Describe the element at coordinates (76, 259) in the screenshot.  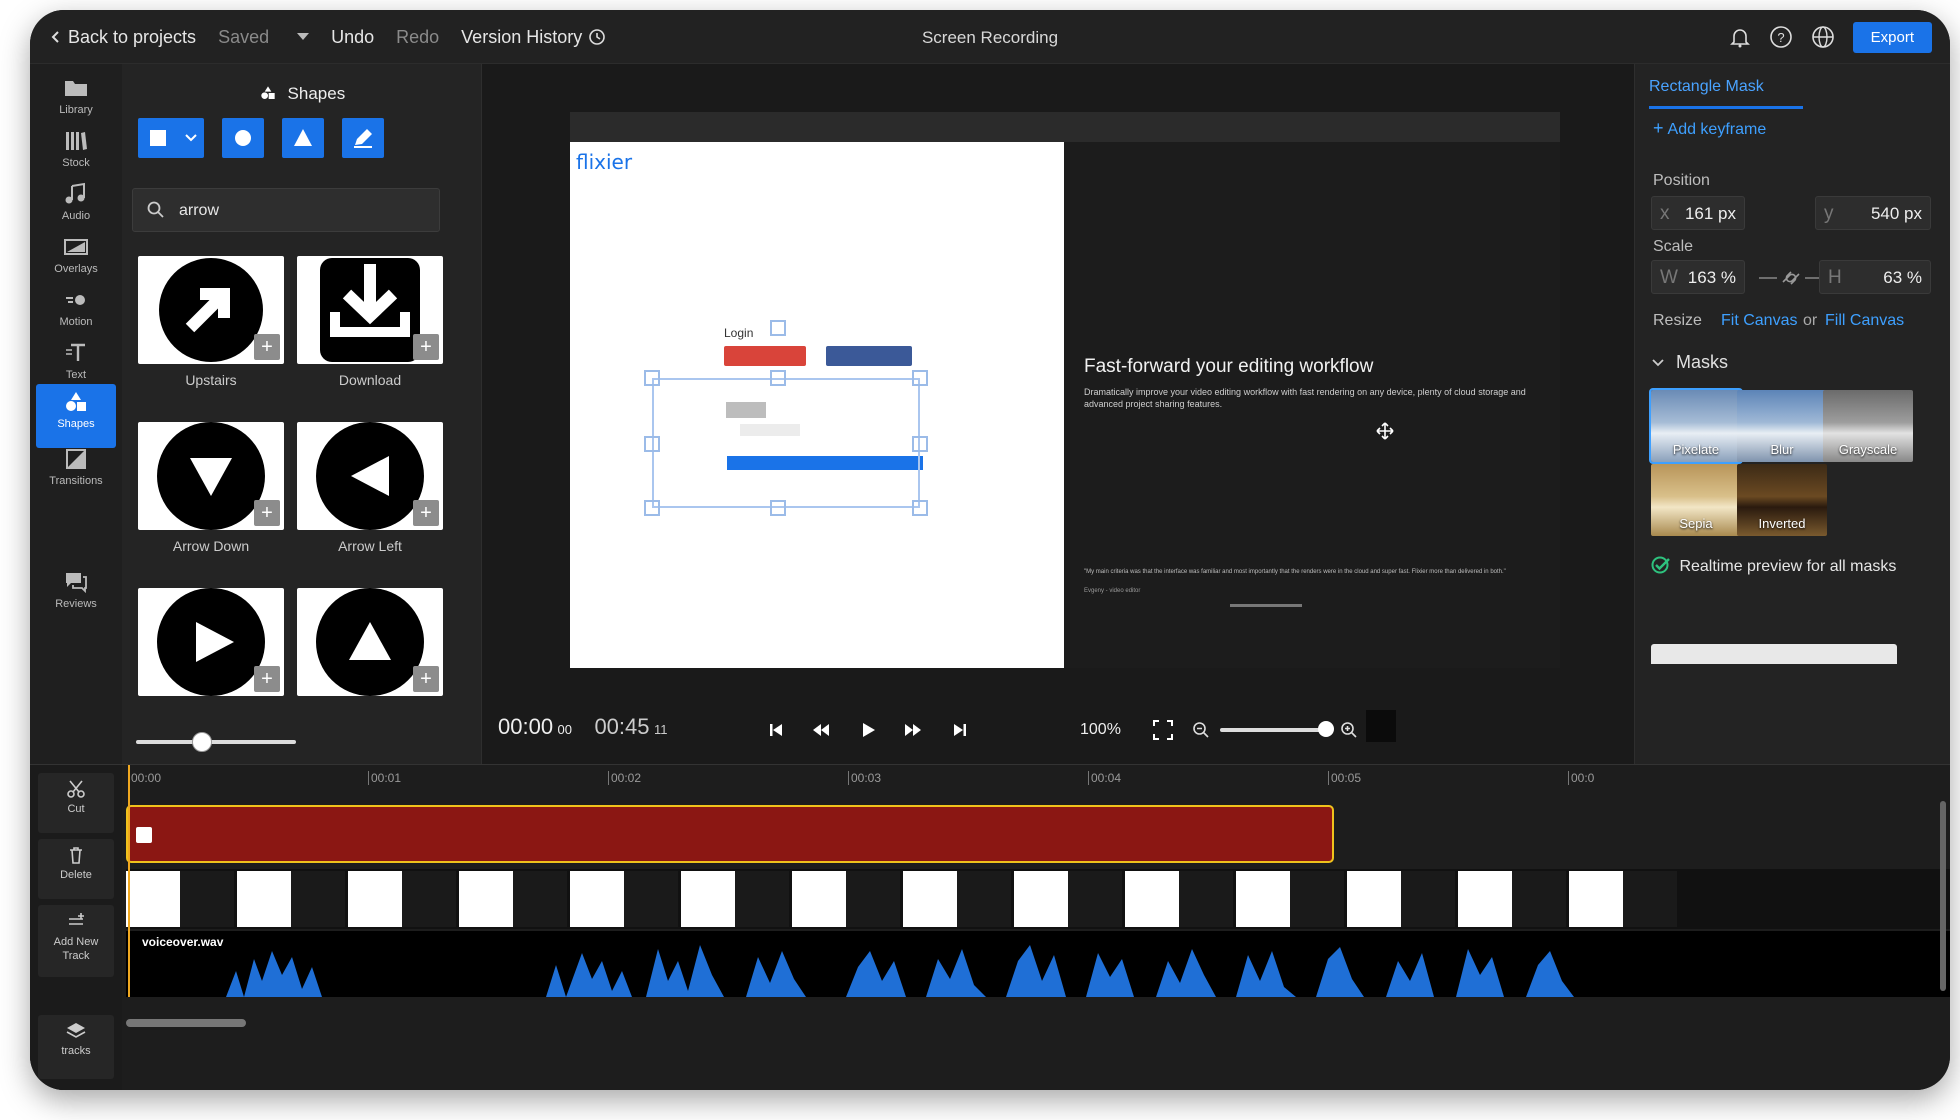
I see `rail-overlays: Overlays` at that location.